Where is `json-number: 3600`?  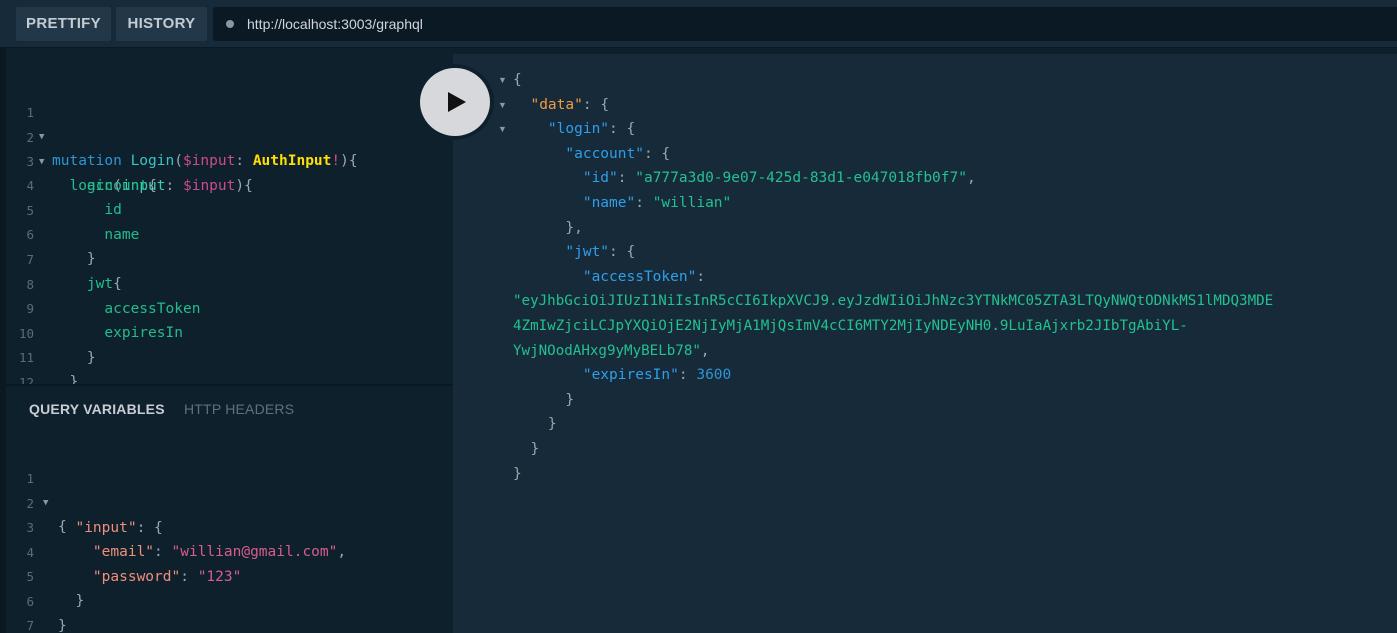
json-number: 3600 is located at coordinates (714, 375).